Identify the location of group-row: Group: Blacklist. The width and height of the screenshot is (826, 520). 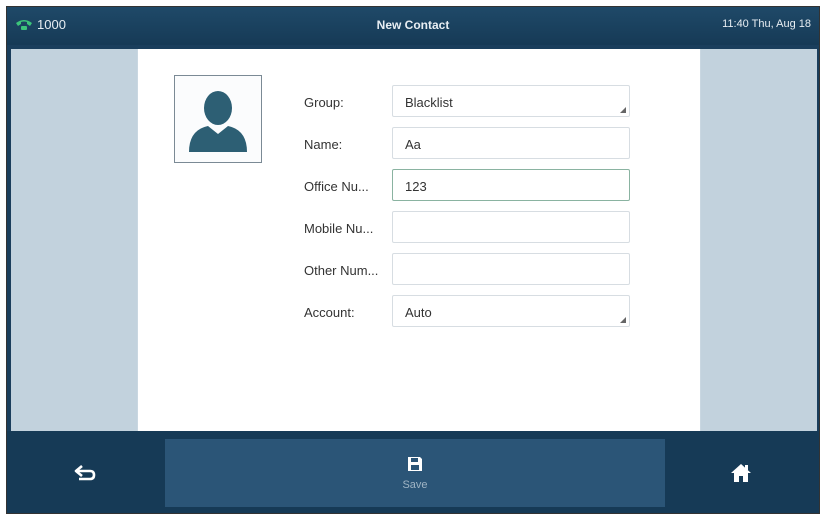
(469, 102).